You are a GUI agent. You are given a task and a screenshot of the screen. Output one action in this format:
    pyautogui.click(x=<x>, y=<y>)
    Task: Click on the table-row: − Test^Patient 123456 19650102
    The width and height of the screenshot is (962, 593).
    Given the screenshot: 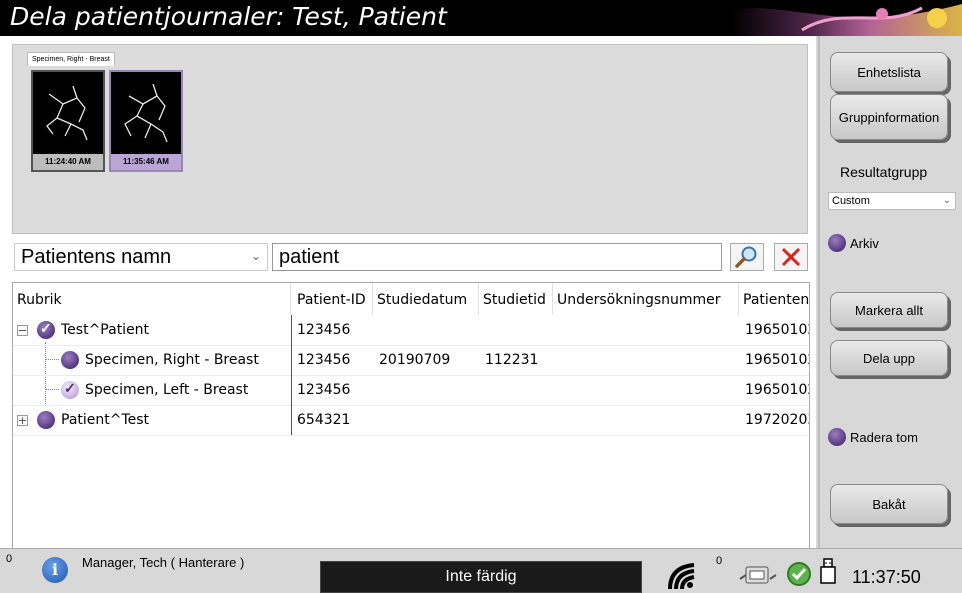 What is the action you would take?
    pyautogui.click(x=411, y=330)
    